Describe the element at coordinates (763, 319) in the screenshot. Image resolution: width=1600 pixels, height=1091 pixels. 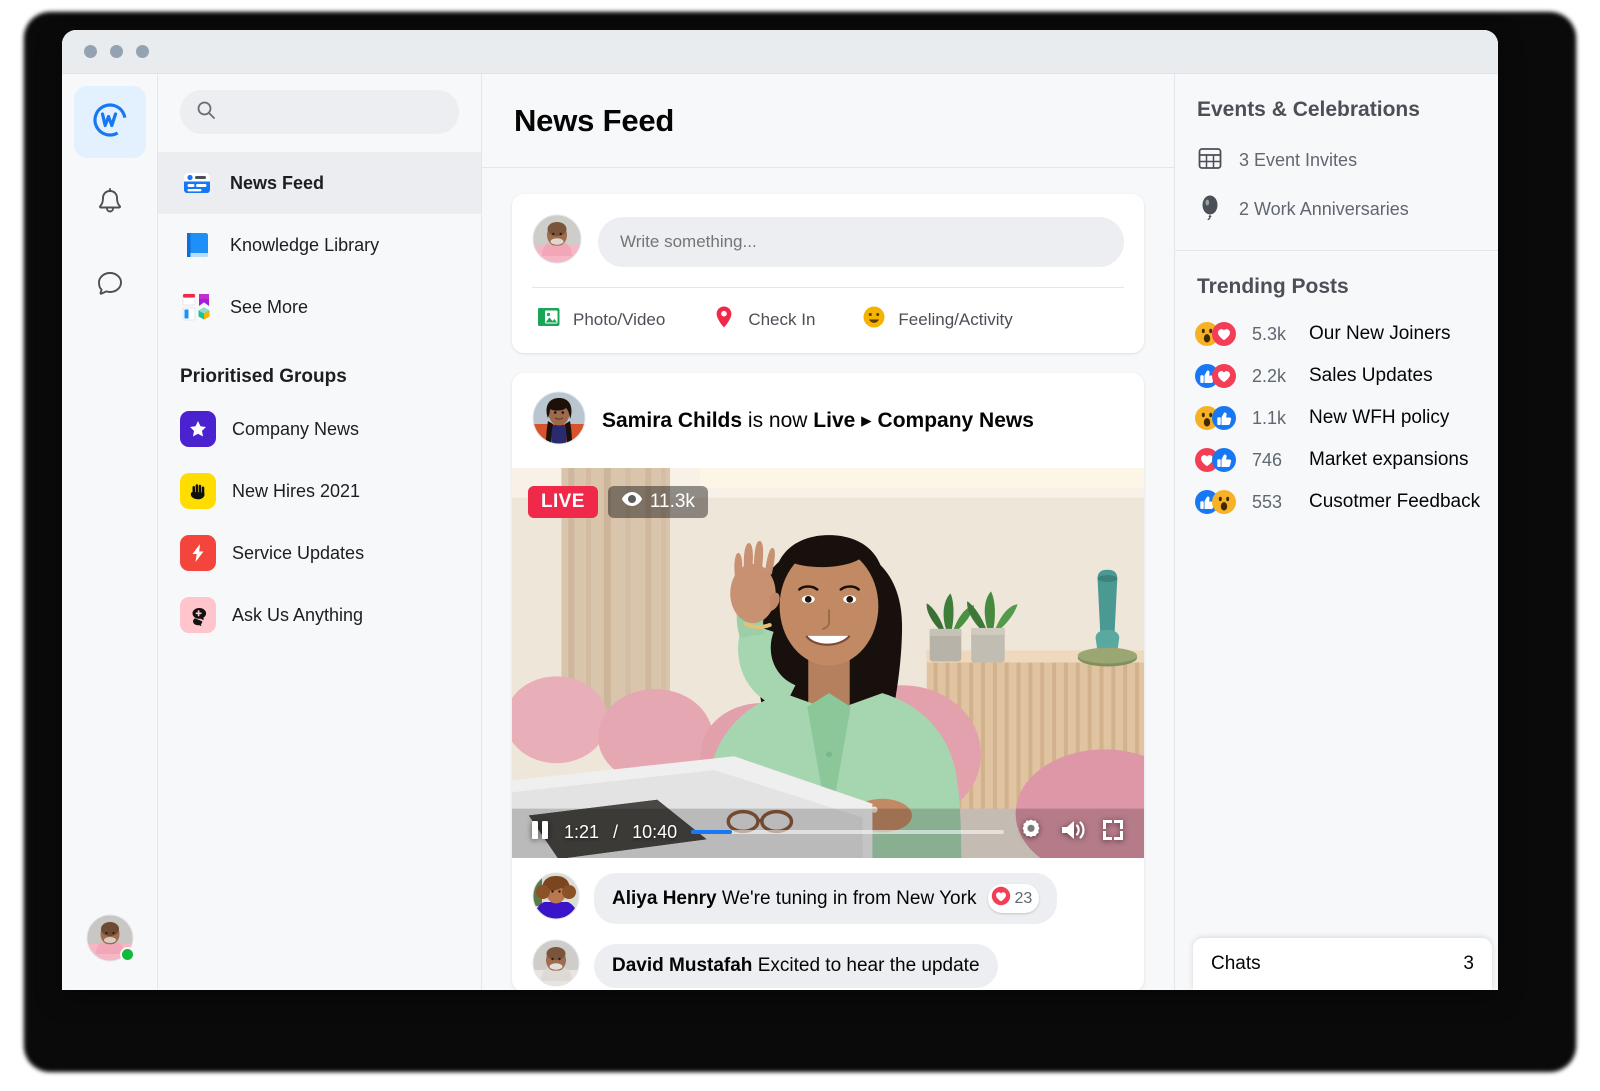
I see `check-in-button: Check In` at that location.